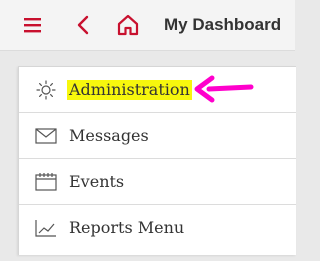 The image size is (320, 261). What do you see at coordinates (127, 227) in the screenshot?
I see `menu-item-label: Reports Menu` at bounding box center [127, 227].